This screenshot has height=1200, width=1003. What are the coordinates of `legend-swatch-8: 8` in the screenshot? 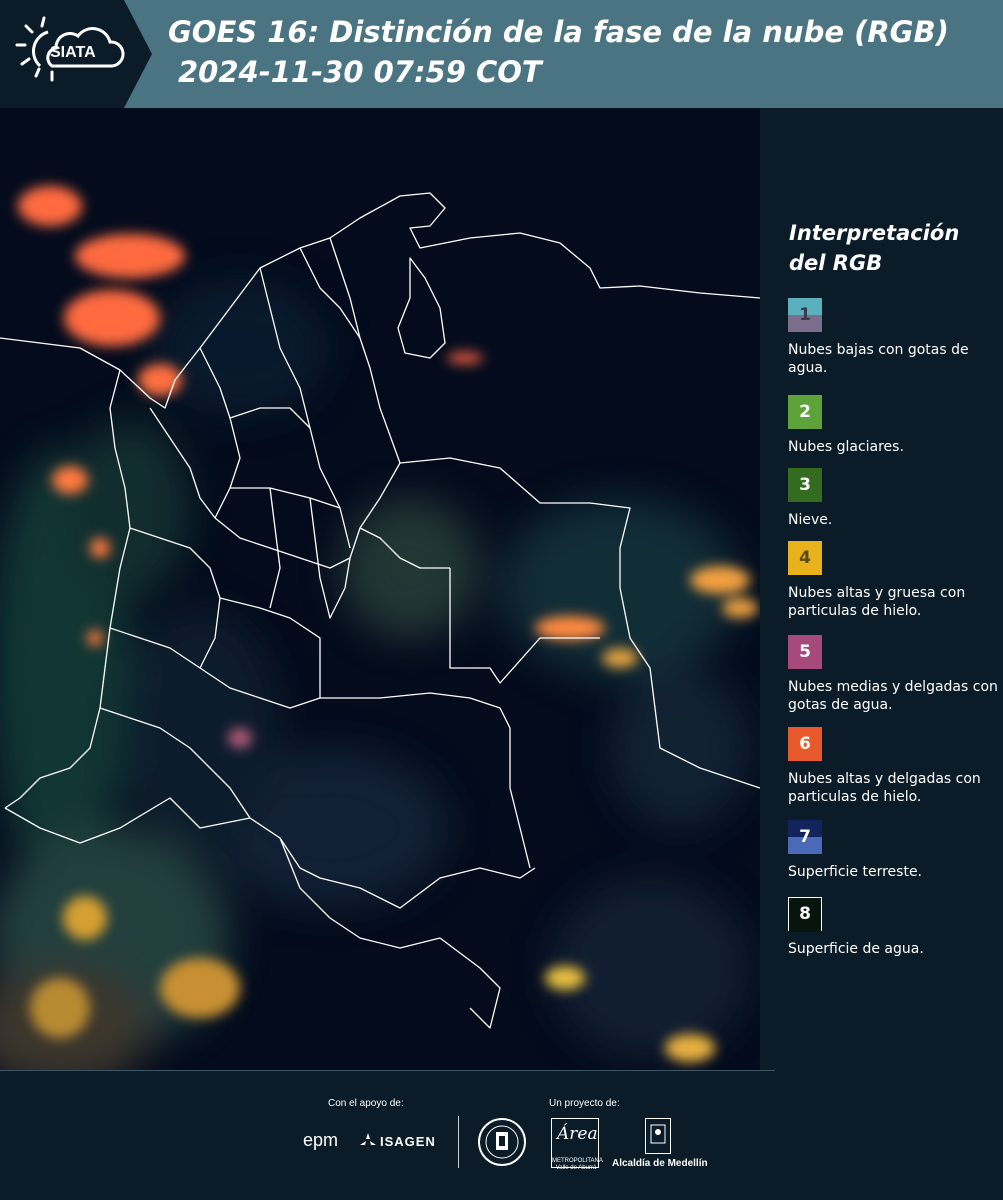 It's located at (805, 914).